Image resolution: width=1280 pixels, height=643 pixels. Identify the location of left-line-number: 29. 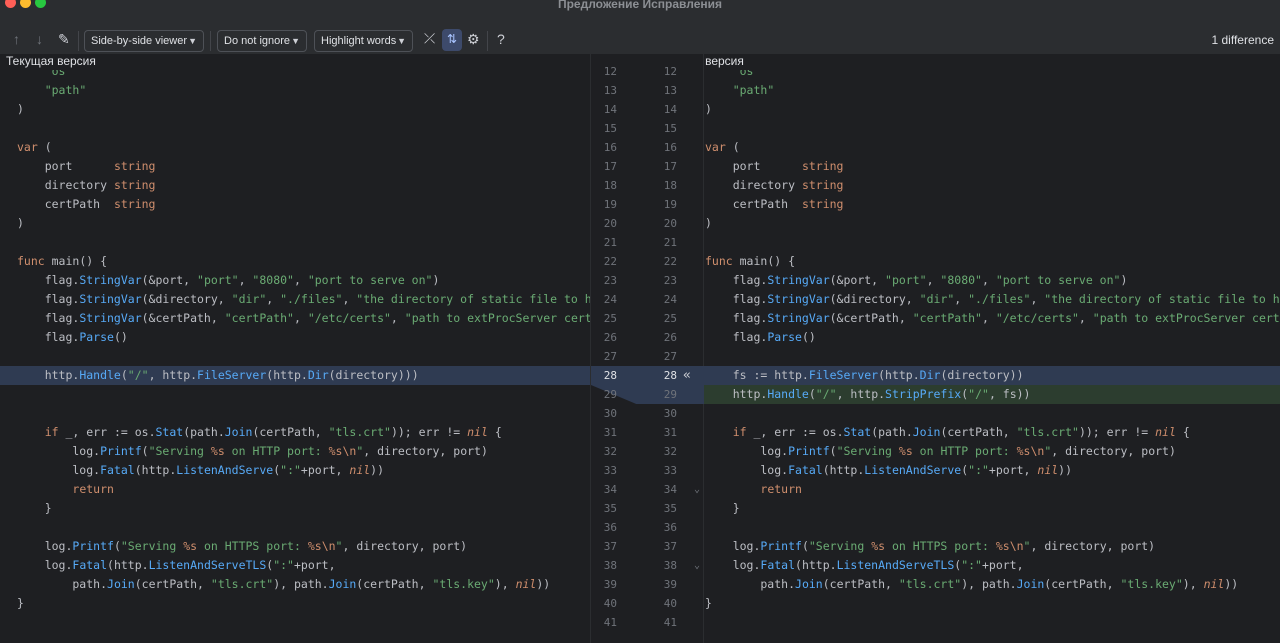
(610, 394).